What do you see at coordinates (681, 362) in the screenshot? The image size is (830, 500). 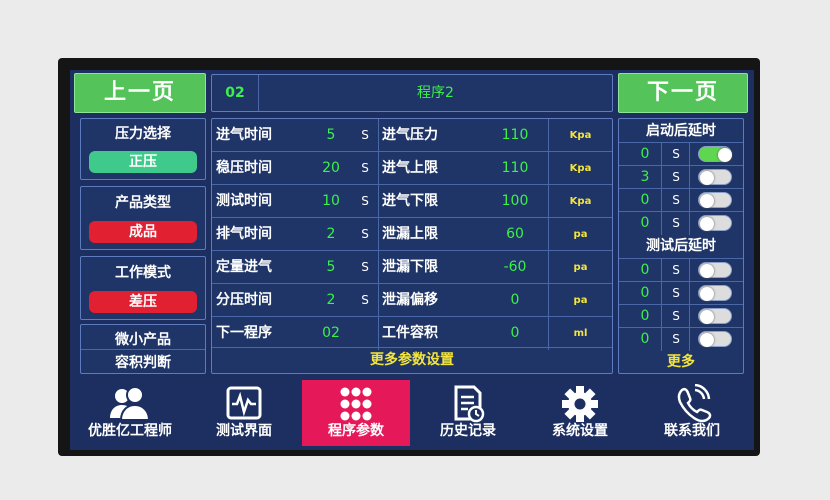 I see `more-delay-button: 更多` at bounding box center [681, 362].